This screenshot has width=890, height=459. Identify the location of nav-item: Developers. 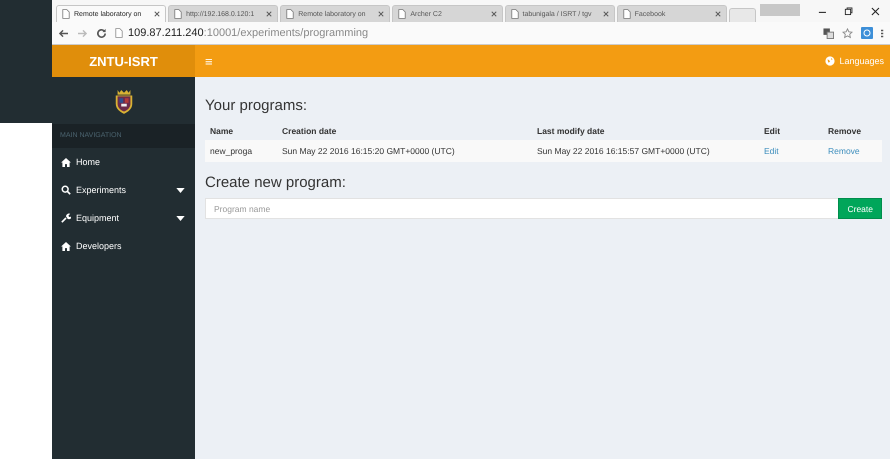
(123, 246).